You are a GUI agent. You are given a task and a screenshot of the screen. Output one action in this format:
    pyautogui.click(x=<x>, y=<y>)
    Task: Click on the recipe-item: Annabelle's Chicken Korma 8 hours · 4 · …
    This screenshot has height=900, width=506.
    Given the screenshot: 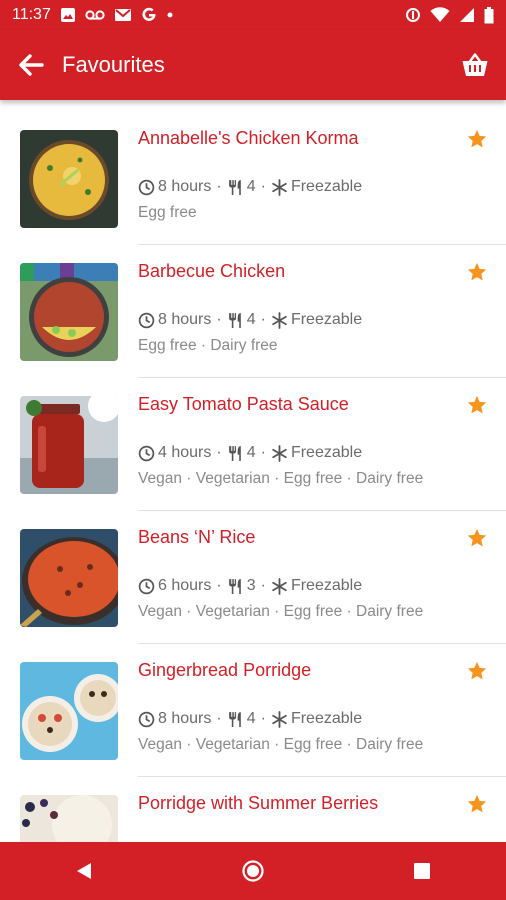 What is the action you would take?
    pyautogui.click(x=253, y=178)
    